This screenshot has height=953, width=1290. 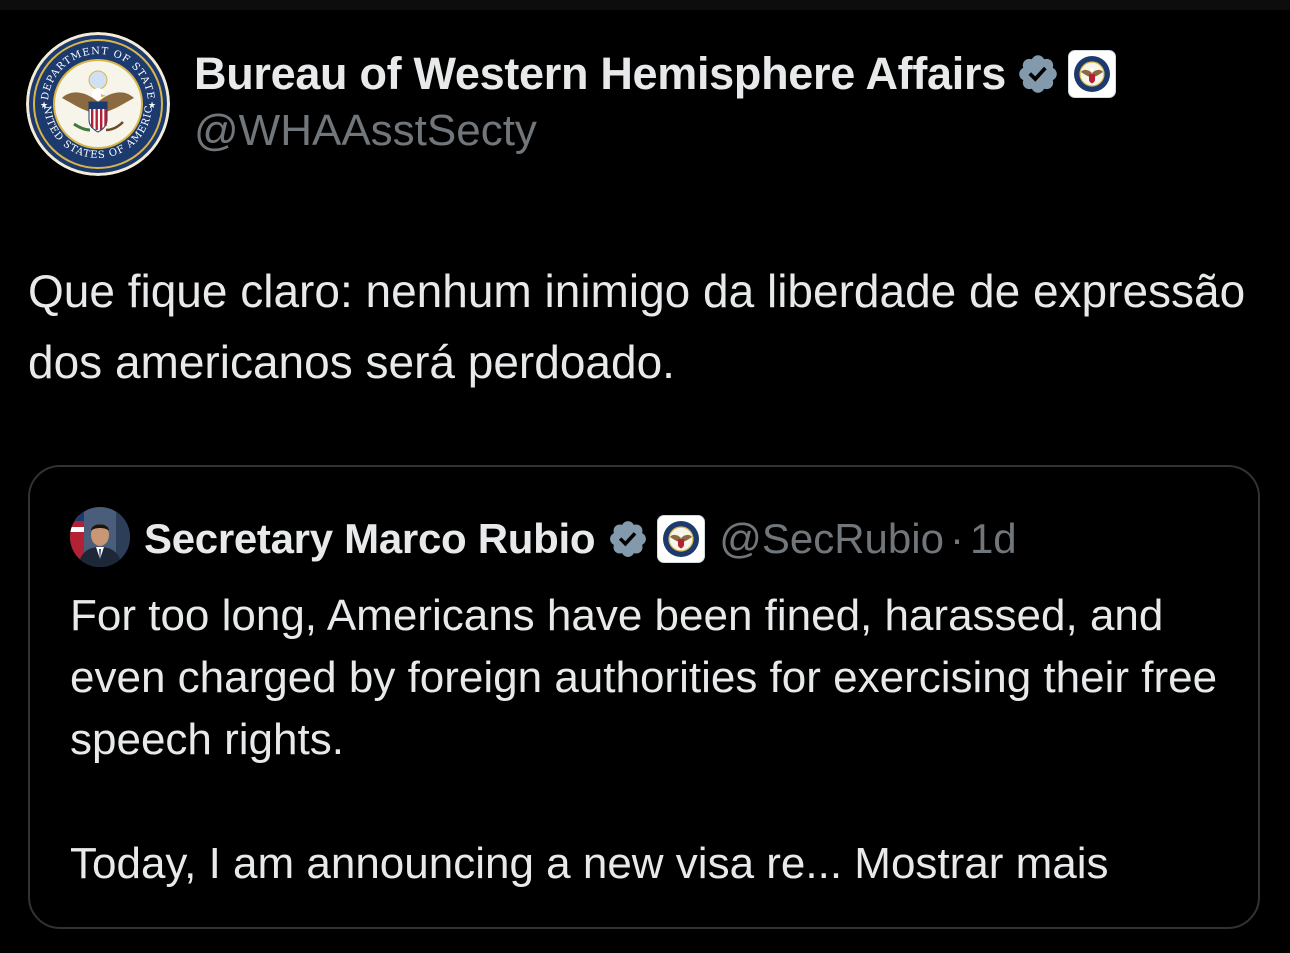 I want to click on profile-photo-icon, so click(x=100, y=537).